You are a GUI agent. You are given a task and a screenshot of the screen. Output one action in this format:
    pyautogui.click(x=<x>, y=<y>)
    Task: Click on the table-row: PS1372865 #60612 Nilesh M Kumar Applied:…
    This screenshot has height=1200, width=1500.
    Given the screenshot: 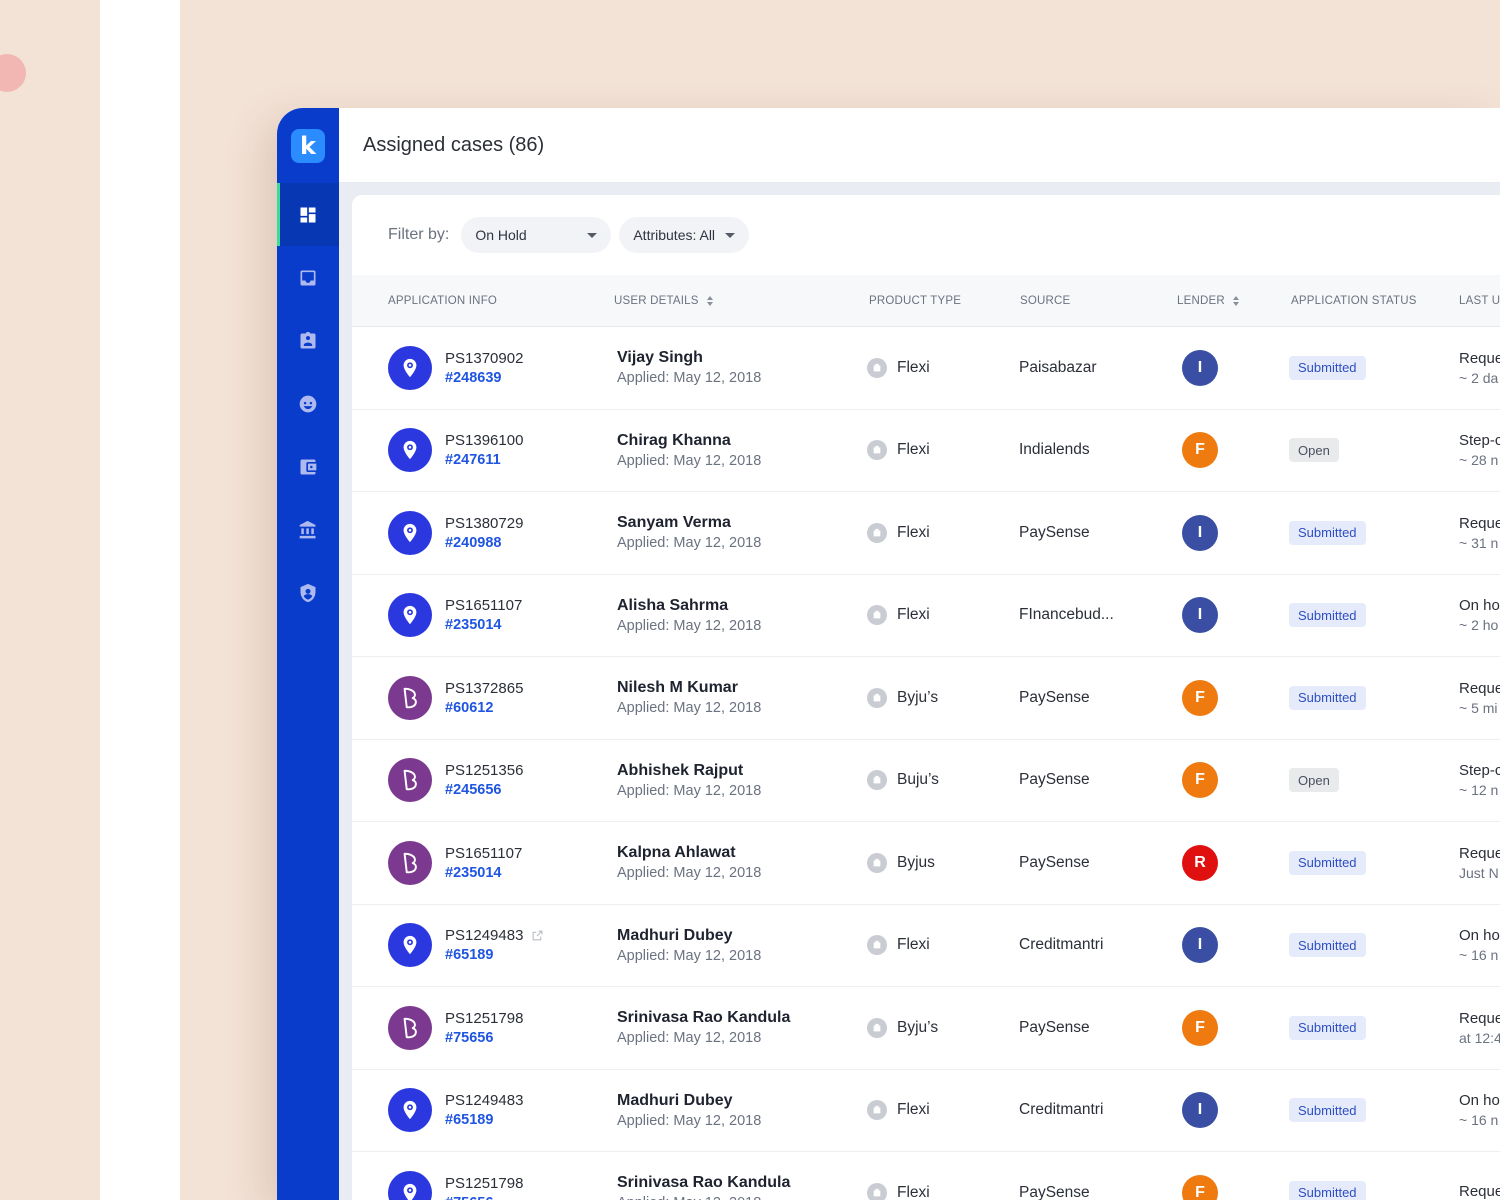 What is the action you would take?
    pyautogui.click(x=926, y=698)
    